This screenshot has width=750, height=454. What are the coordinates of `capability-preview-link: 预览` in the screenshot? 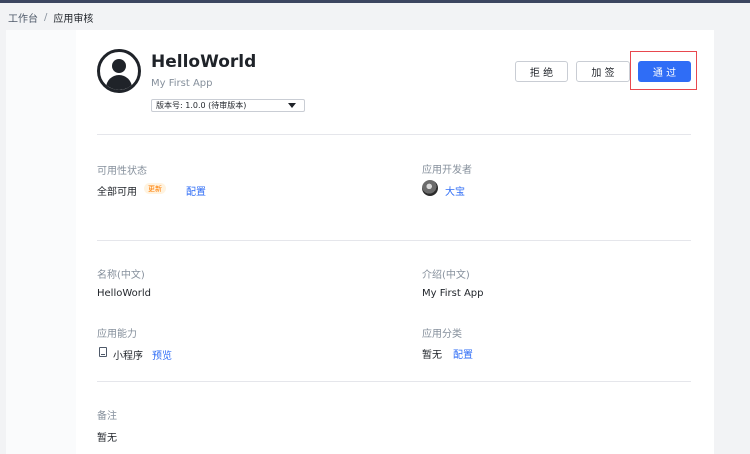 It's located at (162, 354).